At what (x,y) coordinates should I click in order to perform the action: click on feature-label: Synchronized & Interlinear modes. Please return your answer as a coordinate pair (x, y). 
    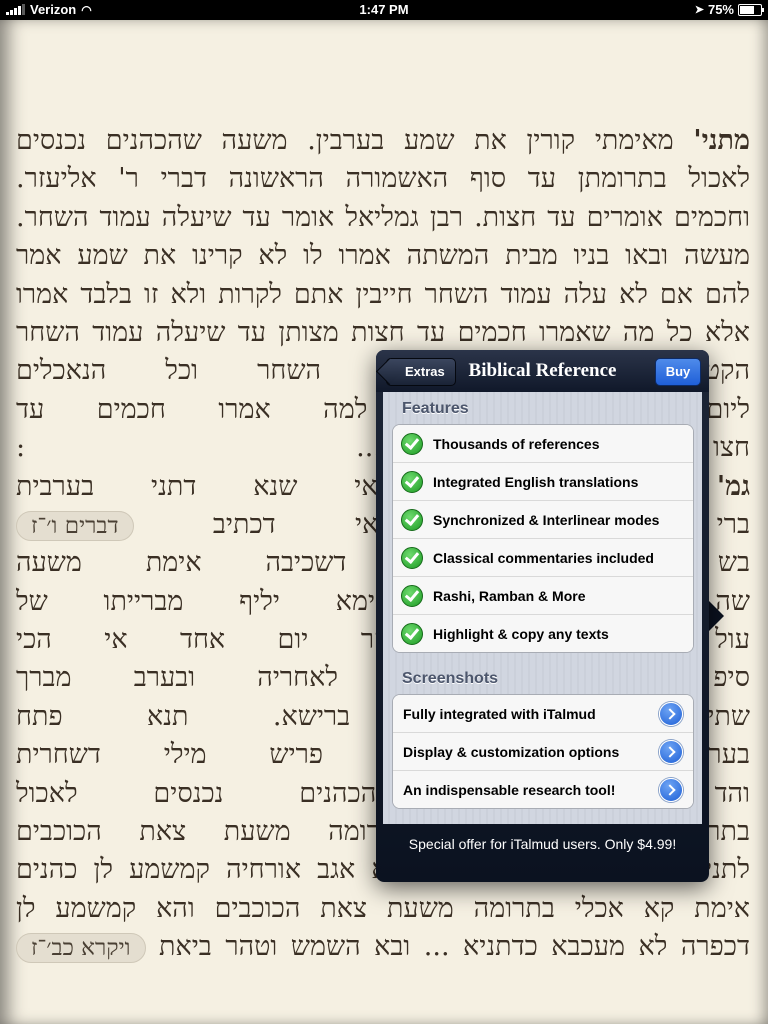
    Looking at the image, I should click on (546, 520).